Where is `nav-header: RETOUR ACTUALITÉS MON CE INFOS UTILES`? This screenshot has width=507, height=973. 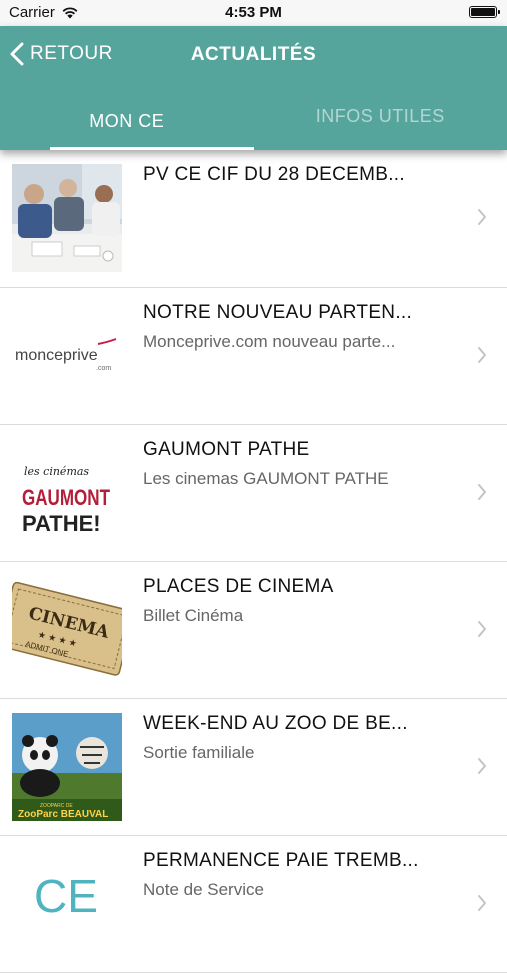
nav-header: RETOUR ACTUALITÉS MON CE INFOS UTILES is located at coordinates (253, 88).